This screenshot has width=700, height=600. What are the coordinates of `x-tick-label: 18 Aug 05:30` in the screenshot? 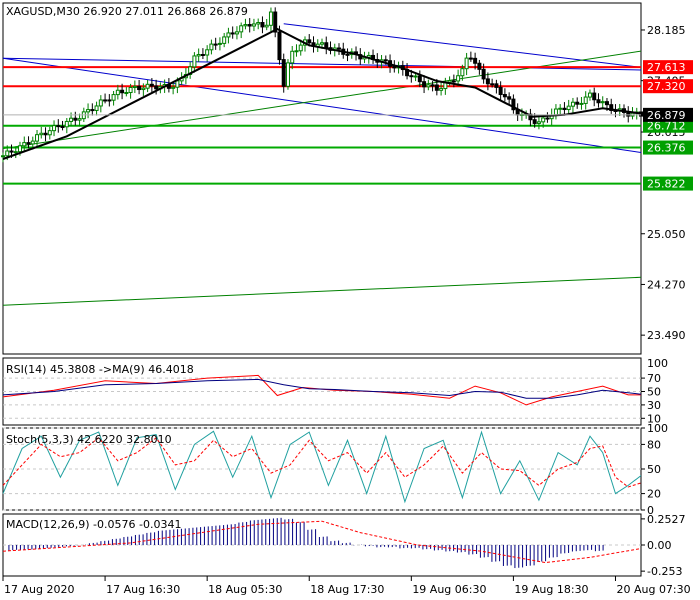 It's located at (245, 589).